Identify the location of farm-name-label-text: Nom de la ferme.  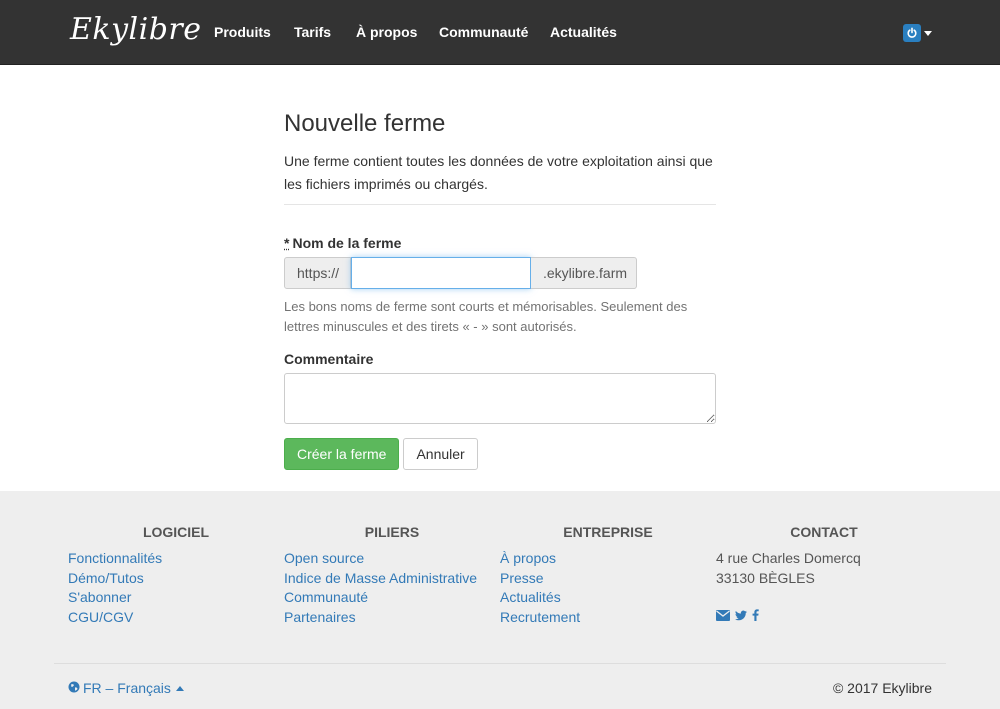
(347, 243).